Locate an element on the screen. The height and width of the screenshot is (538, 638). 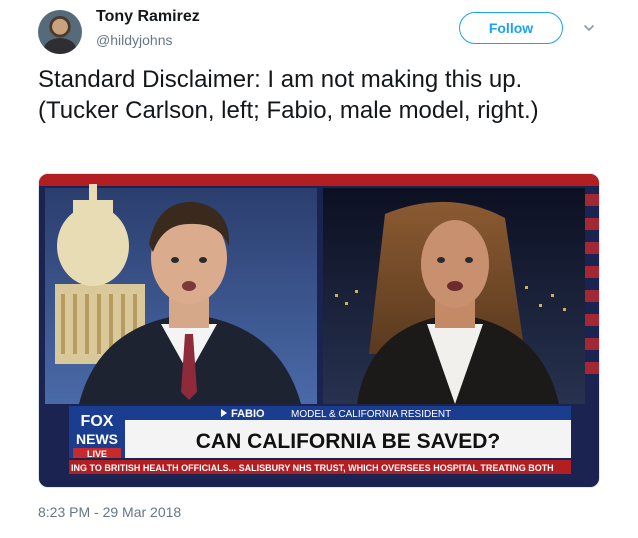
author-handle: @hildyjohns is located at coordinates (134, 40).